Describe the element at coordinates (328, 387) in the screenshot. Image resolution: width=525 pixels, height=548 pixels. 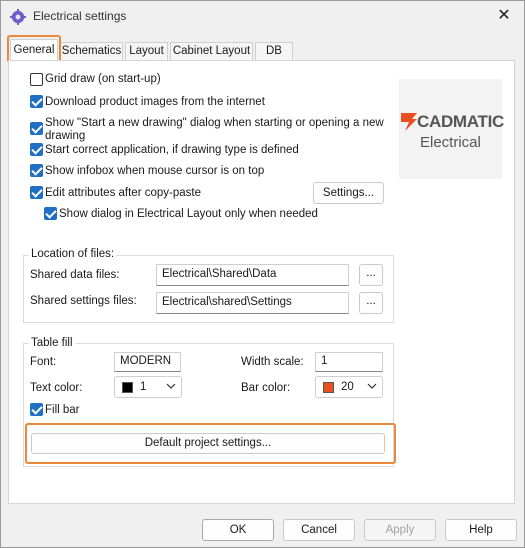
I see `bar-color-swatch` at that location.